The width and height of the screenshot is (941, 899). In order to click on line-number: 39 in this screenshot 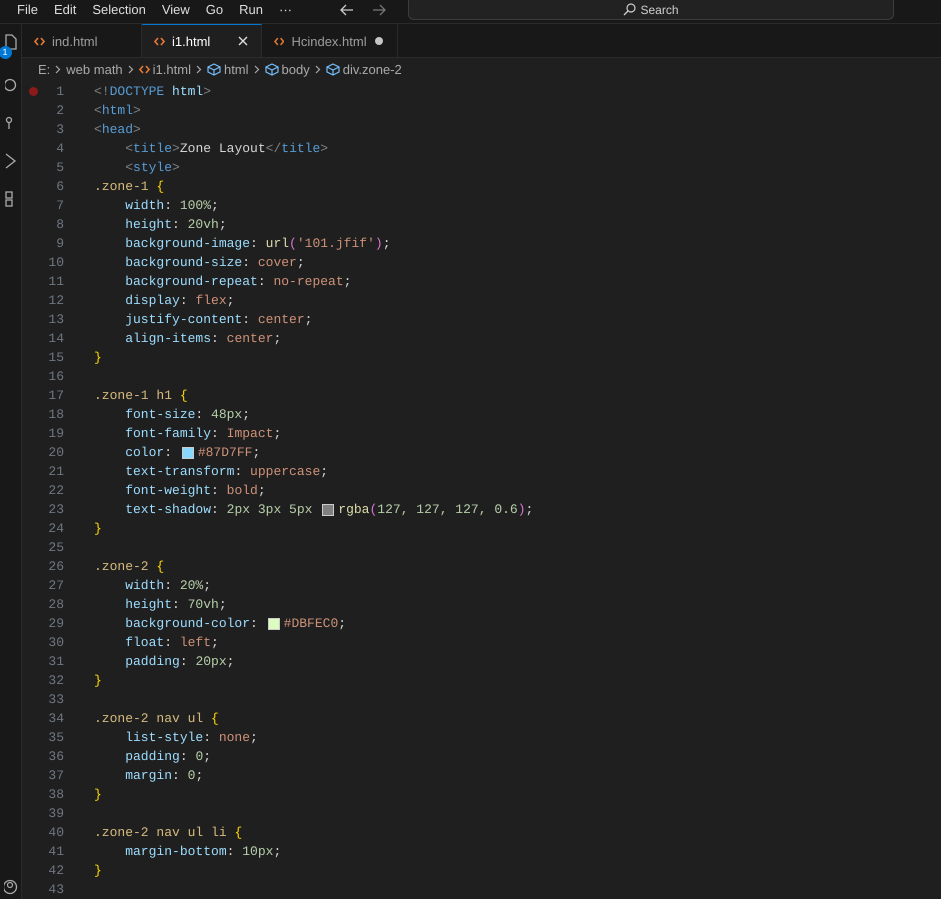, I will do `click(55, 813)`.